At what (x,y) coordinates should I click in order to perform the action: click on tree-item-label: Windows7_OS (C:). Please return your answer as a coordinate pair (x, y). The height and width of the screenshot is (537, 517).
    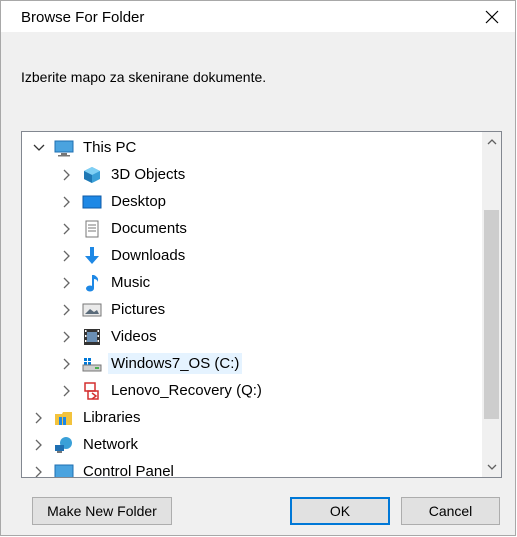
    Looking at the image, I should click on (175, 363).